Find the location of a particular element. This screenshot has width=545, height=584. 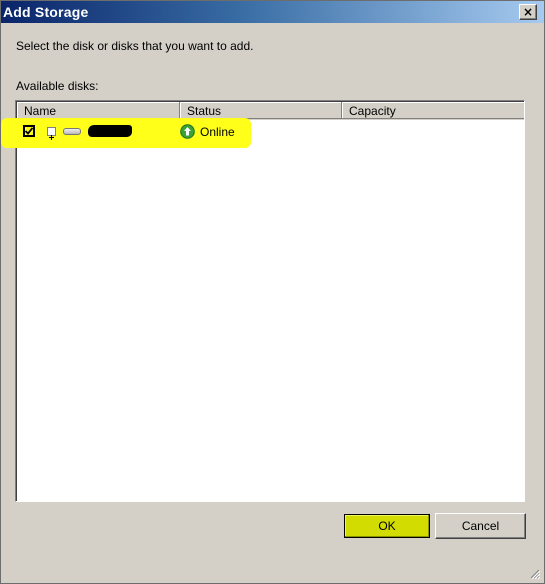

disk-checkbox is located at coordinates (29, 131).